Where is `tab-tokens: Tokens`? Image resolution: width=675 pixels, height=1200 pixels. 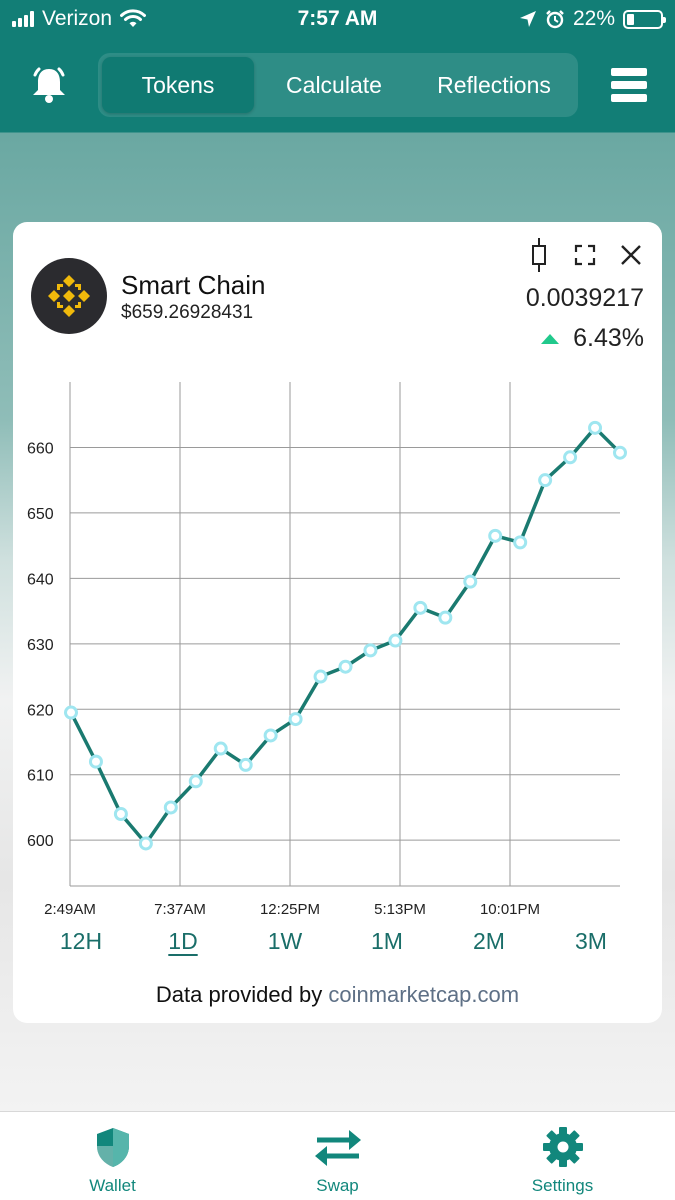
tab-tokens: Tokens is located at coordinates (178, 85).